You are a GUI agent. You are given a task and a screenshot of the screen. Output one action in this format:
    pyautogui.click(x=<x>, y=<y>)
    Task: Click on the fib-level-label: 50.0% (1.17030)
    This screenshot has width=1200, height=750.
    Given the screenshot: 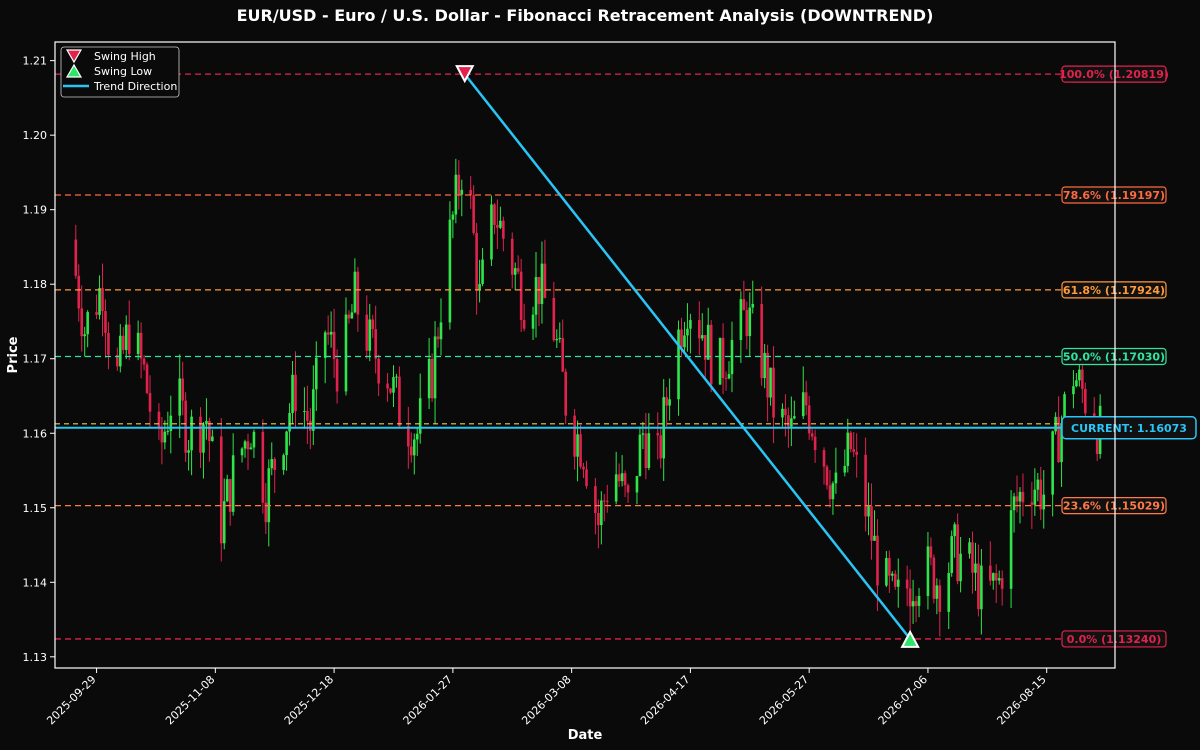 What is the action you would take?
    pyautogui.click(x=1114, y=356)
    